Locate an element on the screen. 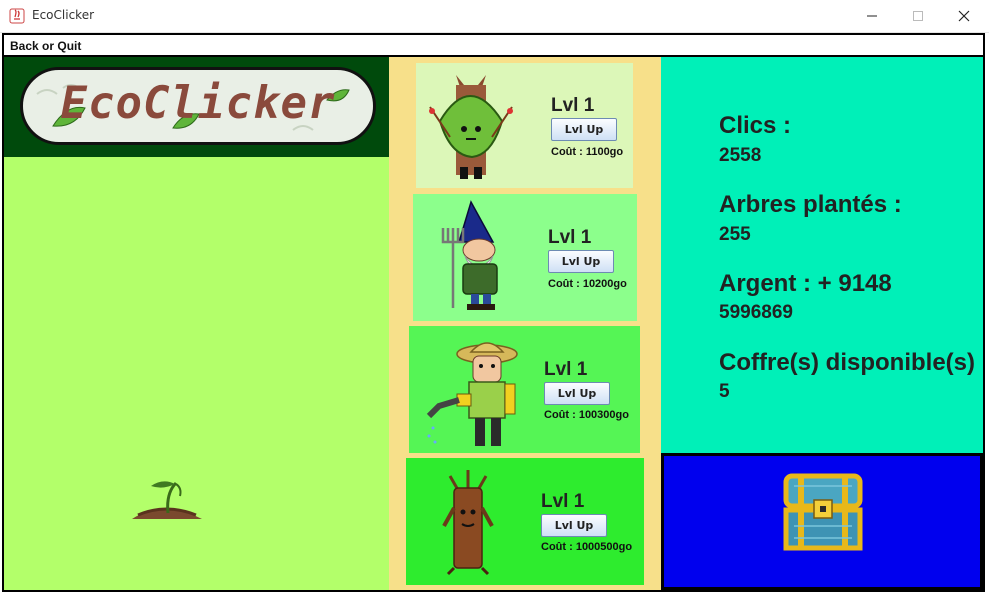  money-label: Argent : + 9148 is located at coordinates (805, 283).